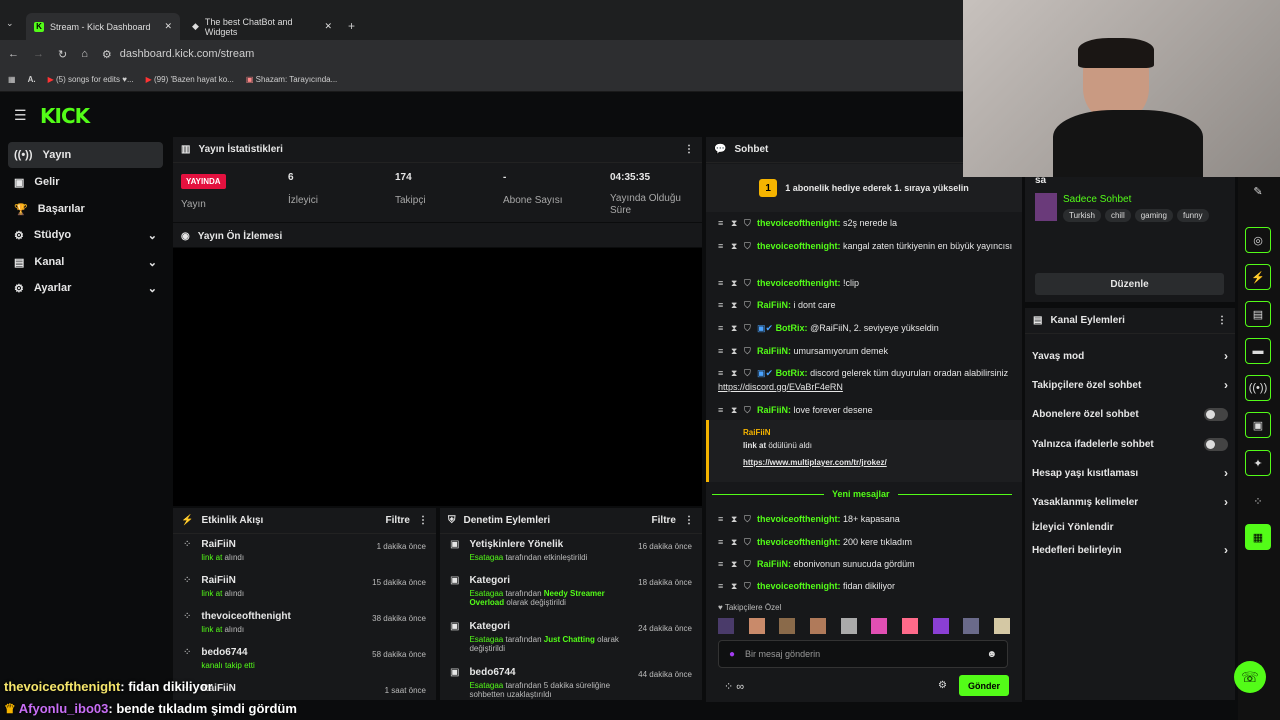 This screenshot has width=1280, height=720. Describe the element at coordinates (942, 685) in the screenshot. I see `chat-settings-icon: ⚙` at that location.